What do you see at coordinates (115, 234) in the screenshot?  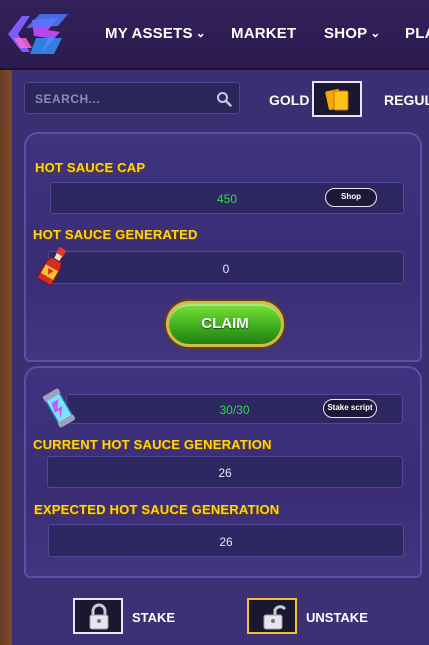 I see `hot-sauce-generated-label: HOT SAUCE GENERATED` at bounding box center [115, 234].